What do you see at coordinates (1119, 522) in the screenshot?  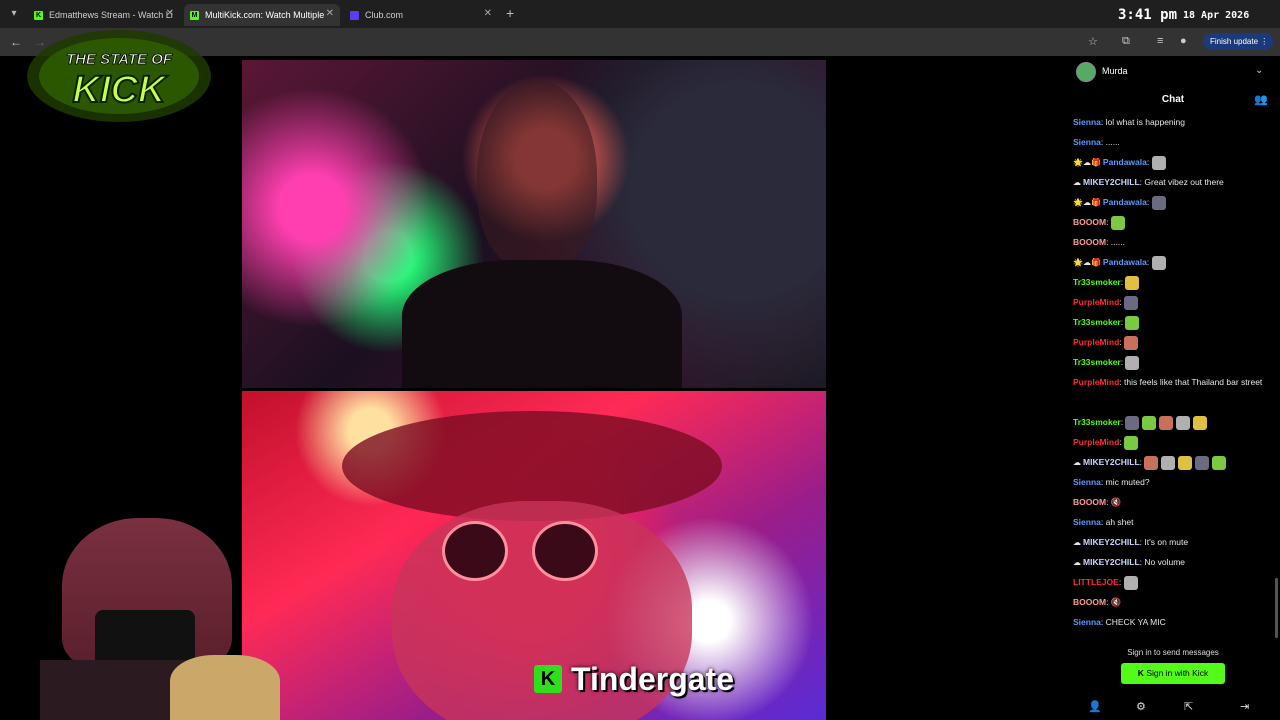 I see `chat-text: ah shet` at bounding box center [1119, 522].